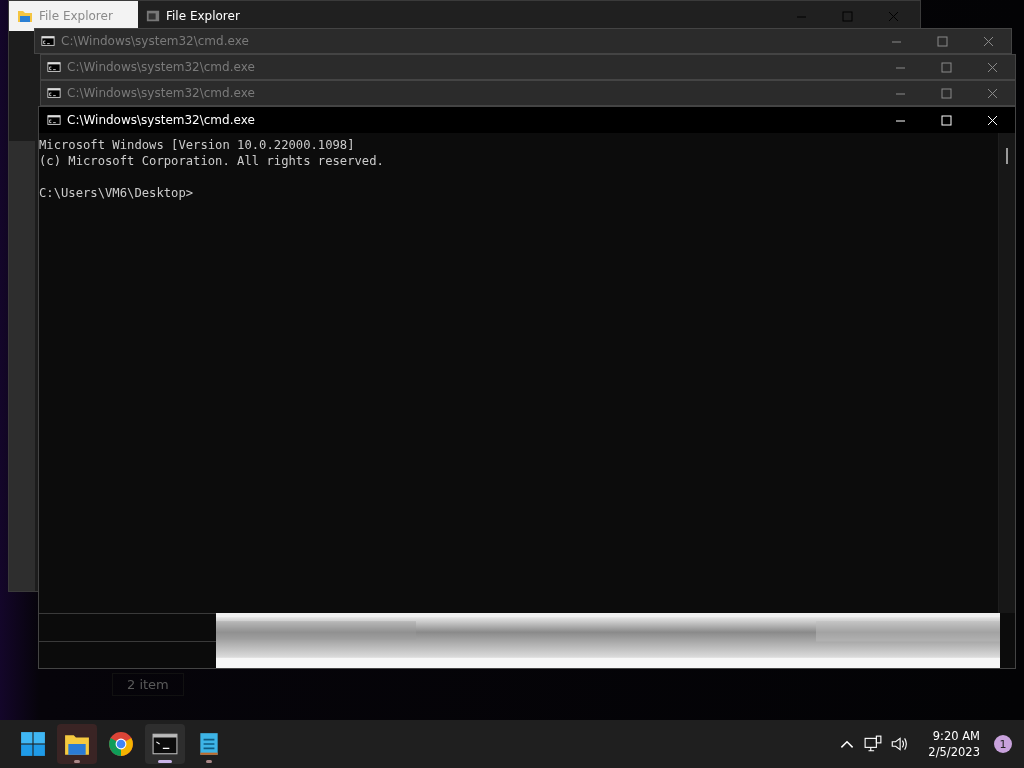 The image size is (1024, 768). What do you see at coordinates (153, 16) in the screenshot?
I see `app-icon` at bounding box center [153, 16].